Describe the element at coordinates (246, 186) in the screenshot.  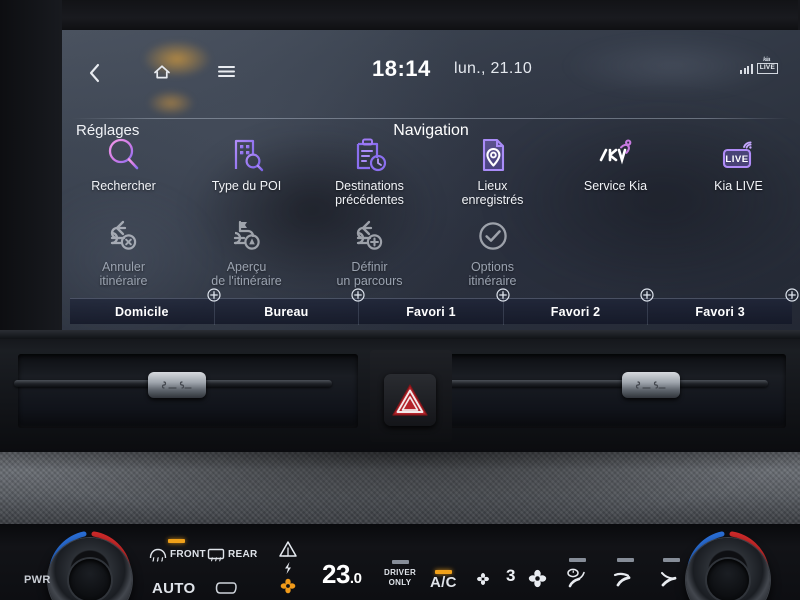
I see `nav-item-label: Type du POI` at that location.